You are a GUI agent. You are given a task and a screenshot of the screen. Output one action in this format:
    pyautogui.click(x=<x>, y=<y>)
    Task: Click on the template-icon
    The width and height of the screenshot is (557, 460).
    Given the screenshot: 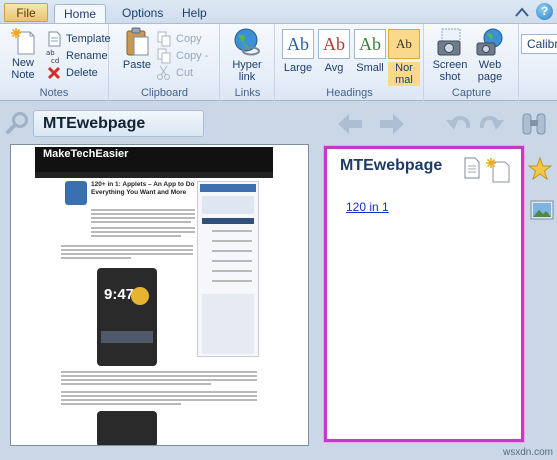 What is the action you would take?
    pyautogui.click(x=54, y=39)
    